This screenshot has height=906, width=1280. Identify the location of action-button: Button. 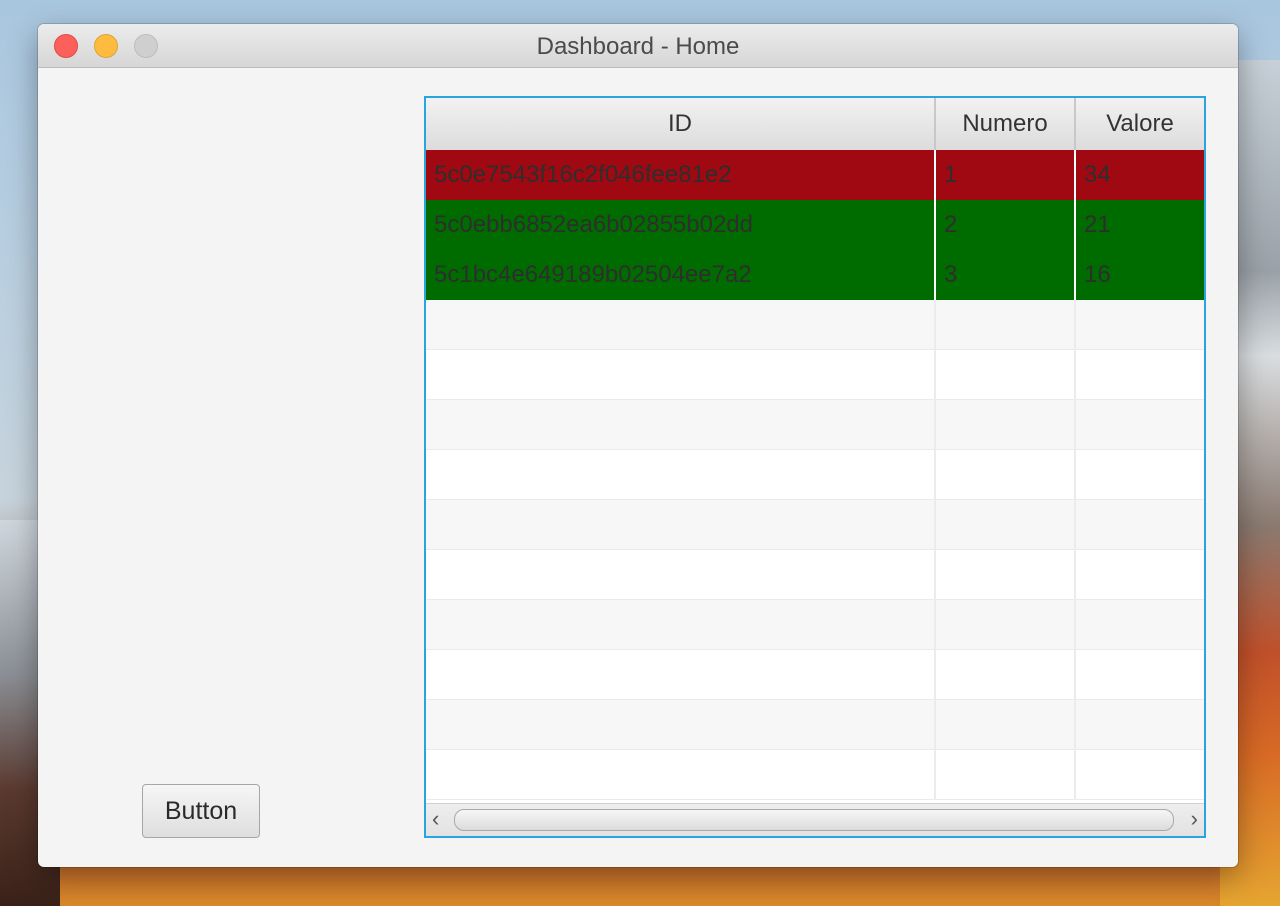
(201, 811).